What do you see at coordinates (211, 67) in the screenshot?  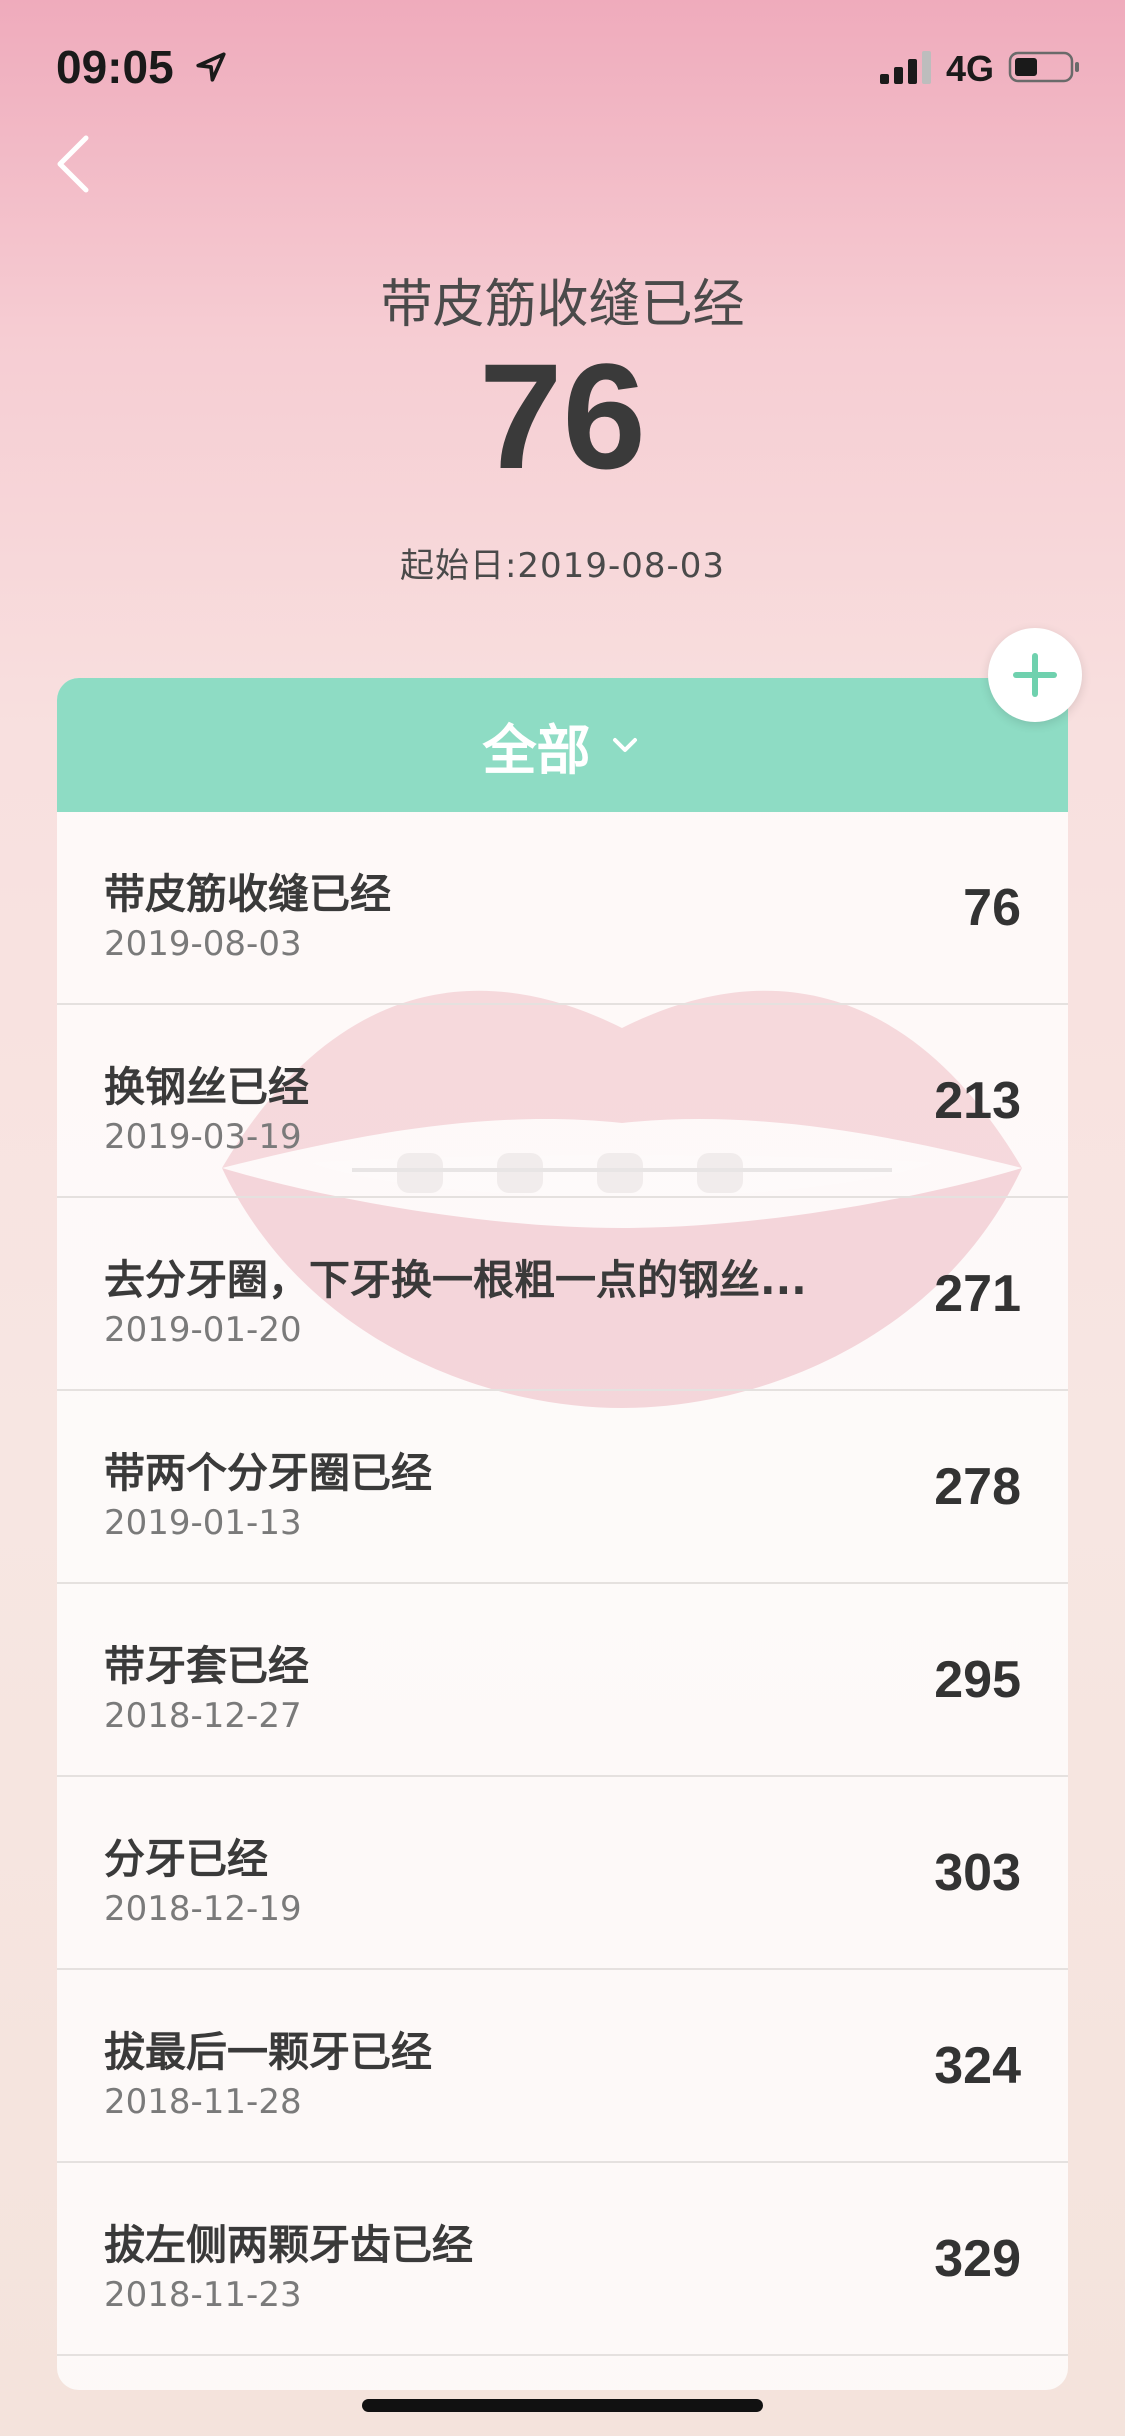 I see `location-arrow-icon` at bounding box center [211, 67].